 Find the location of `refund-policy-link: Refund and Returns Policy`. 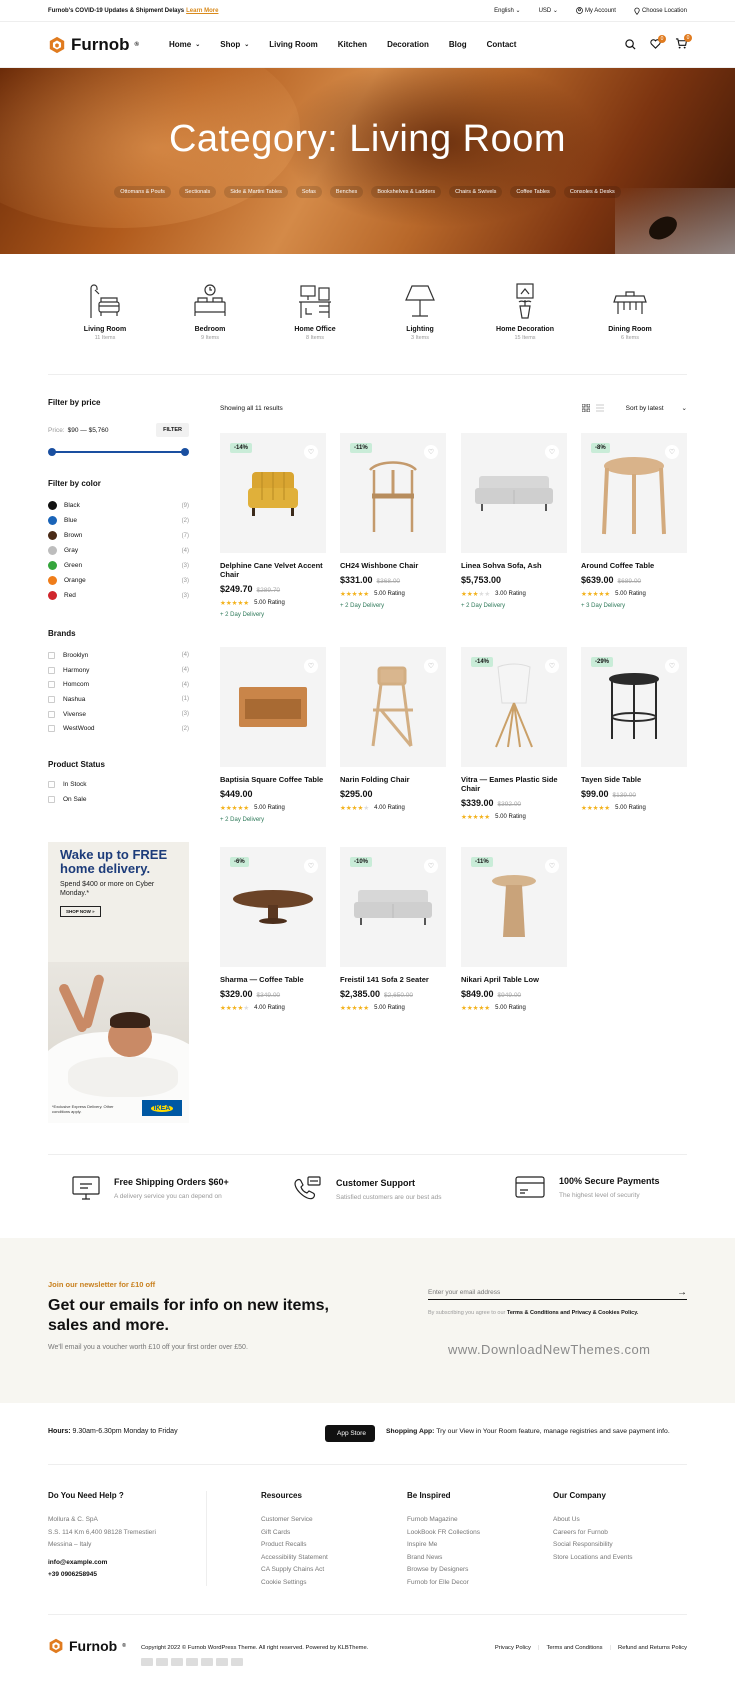

refund-policy-link: Refund and Returns Policy is located at coordinates (652, 1648).